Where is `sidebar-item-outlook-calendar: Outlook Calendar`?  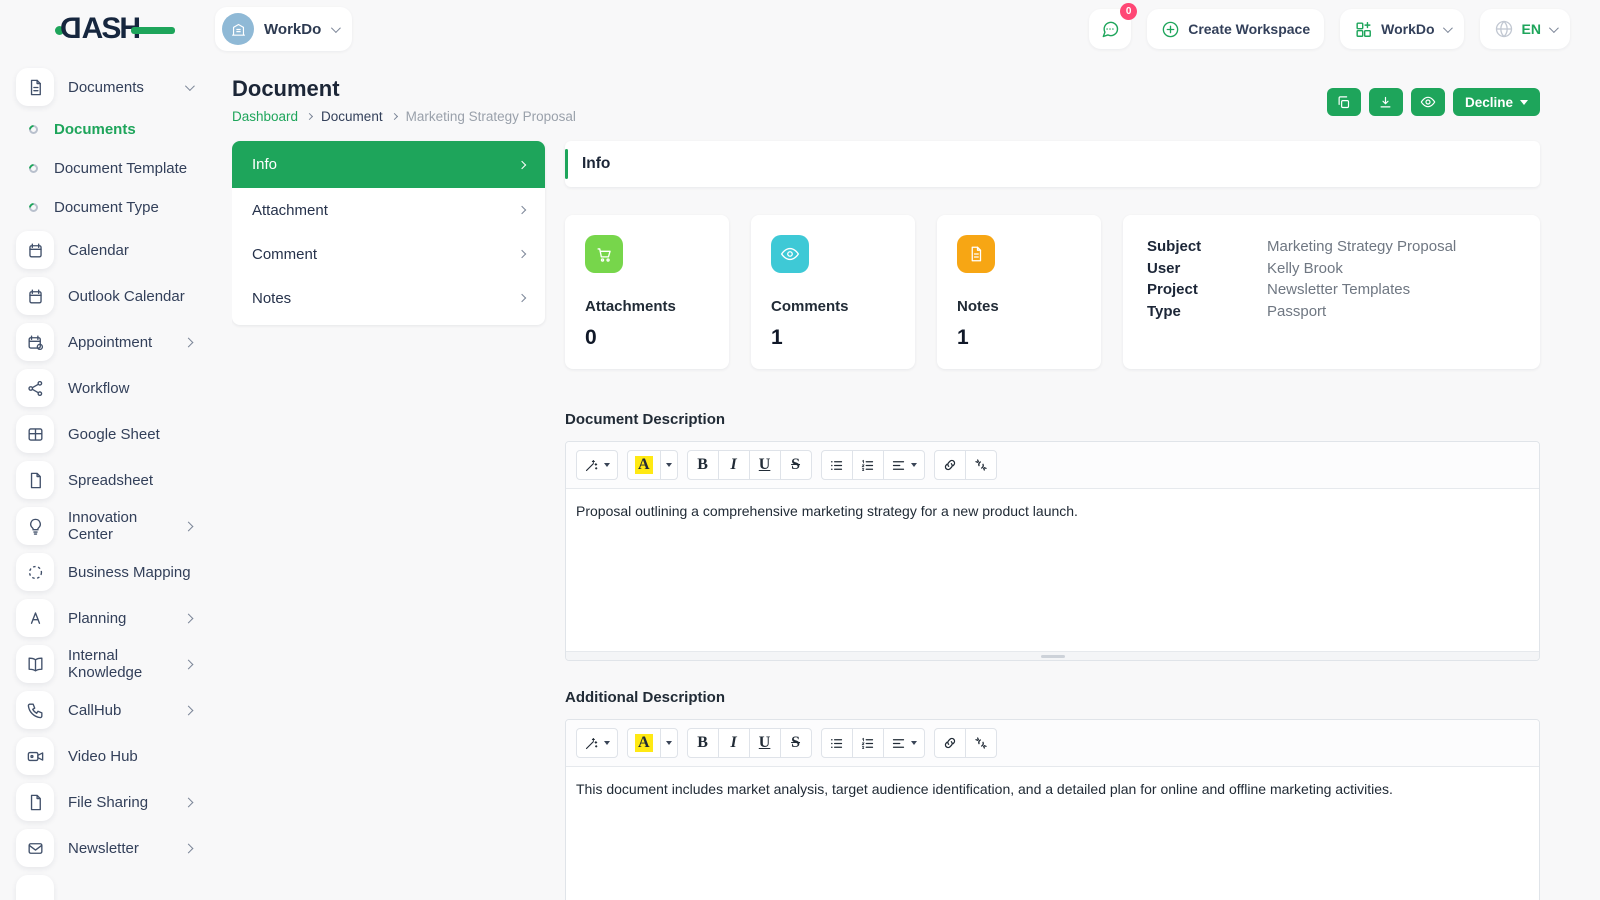 sidebar-item-outlook-calendar: Outlook Calendar is located at coordinates (124, 296).